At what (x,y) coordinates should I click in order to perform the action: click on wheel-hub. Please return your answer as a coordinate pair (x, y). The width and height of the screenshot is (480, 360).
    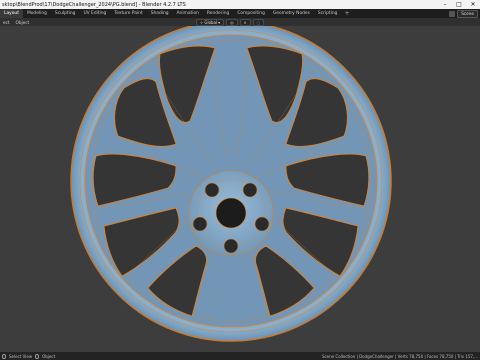
    Looking at the image, I should click on (231, 213).